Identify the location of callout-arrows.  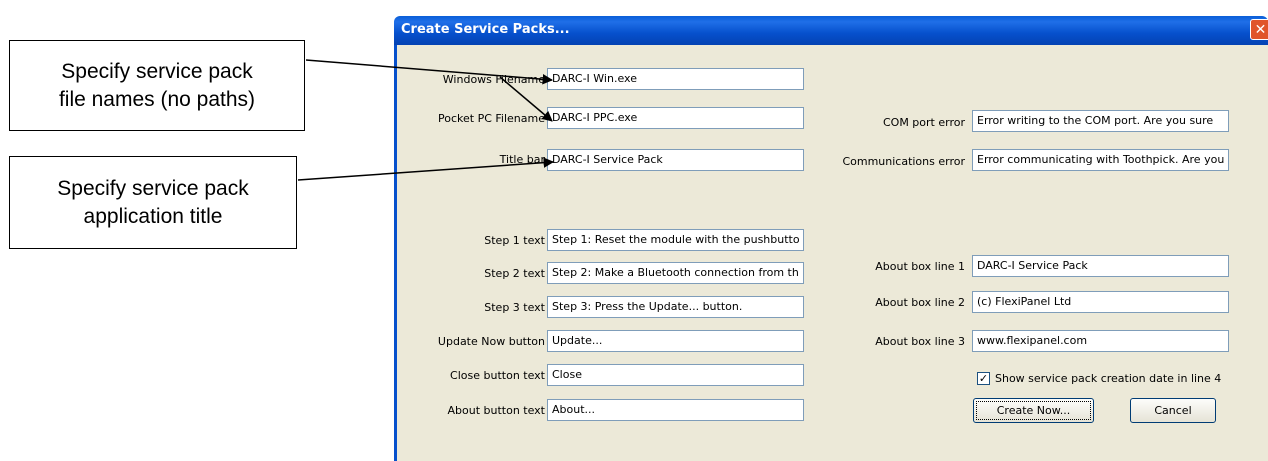
(426, 120).